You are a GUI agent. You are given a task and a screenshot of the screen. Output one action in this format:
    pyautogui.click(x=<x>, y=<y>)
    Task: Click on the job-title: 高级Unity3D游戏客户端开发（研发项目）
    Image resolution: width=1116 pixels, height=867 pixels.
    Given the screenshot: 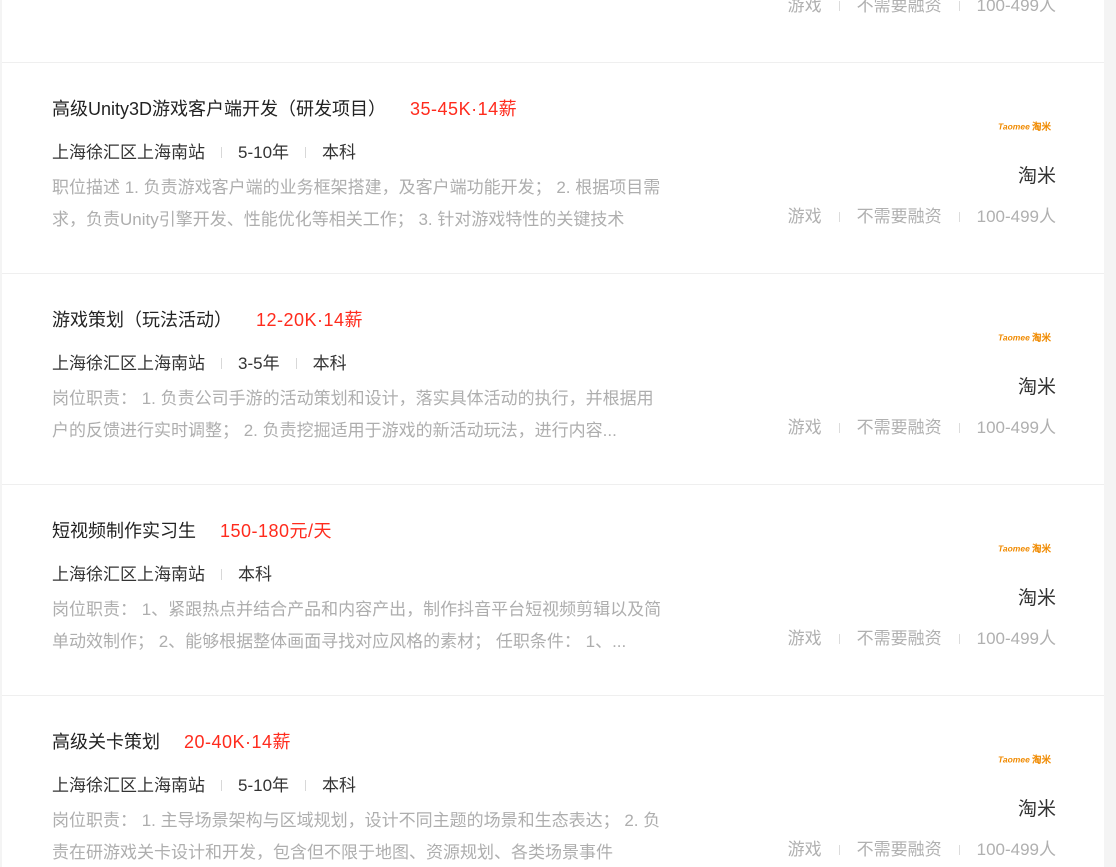 What is the action you would take?
    pyautogui.click(x=219, y=109)
    